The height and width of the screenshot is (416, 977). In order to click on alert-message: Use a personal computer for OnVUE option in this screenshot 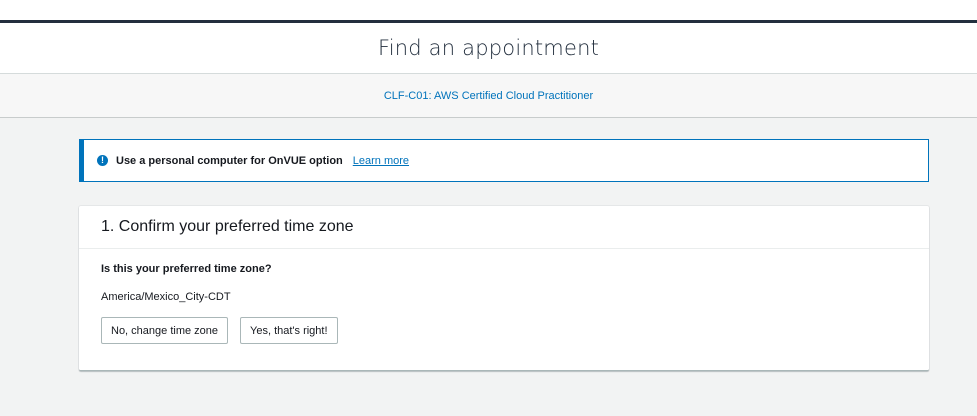, I will do `click(229, 160)`.